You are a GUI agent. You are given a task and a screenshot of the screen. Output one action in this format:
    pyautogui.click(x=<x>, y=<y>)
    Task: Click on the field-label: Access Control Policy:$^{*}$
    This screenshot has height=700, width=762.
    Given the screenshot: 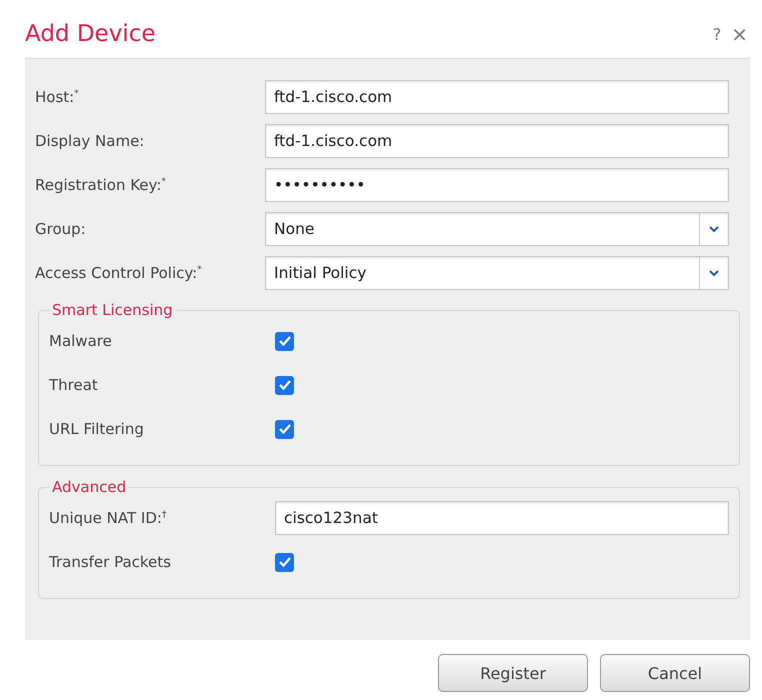 What is the action you would take?
    pyautogui.click(x=119, y=273)
    